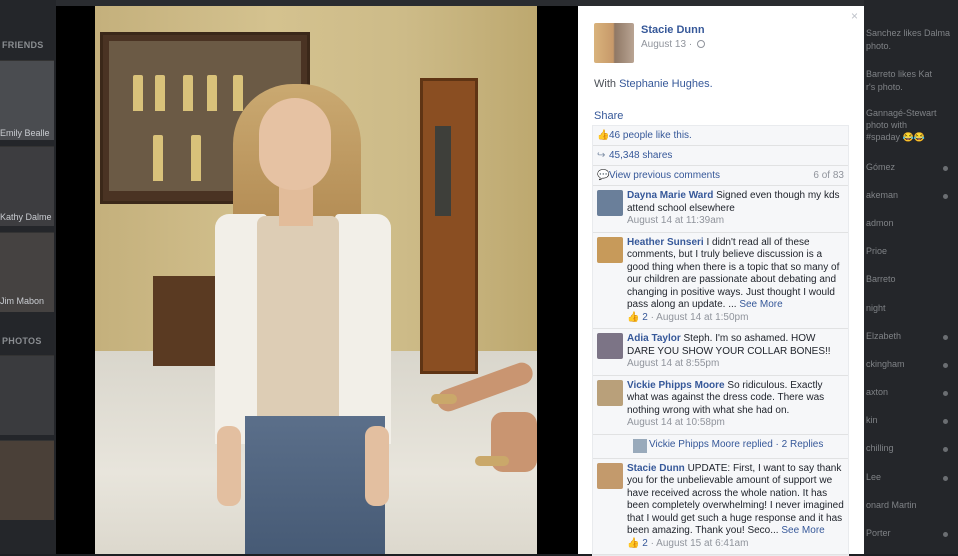  I want to click on commenter-name: Vickie Phipps Moore, so click(676, 385).